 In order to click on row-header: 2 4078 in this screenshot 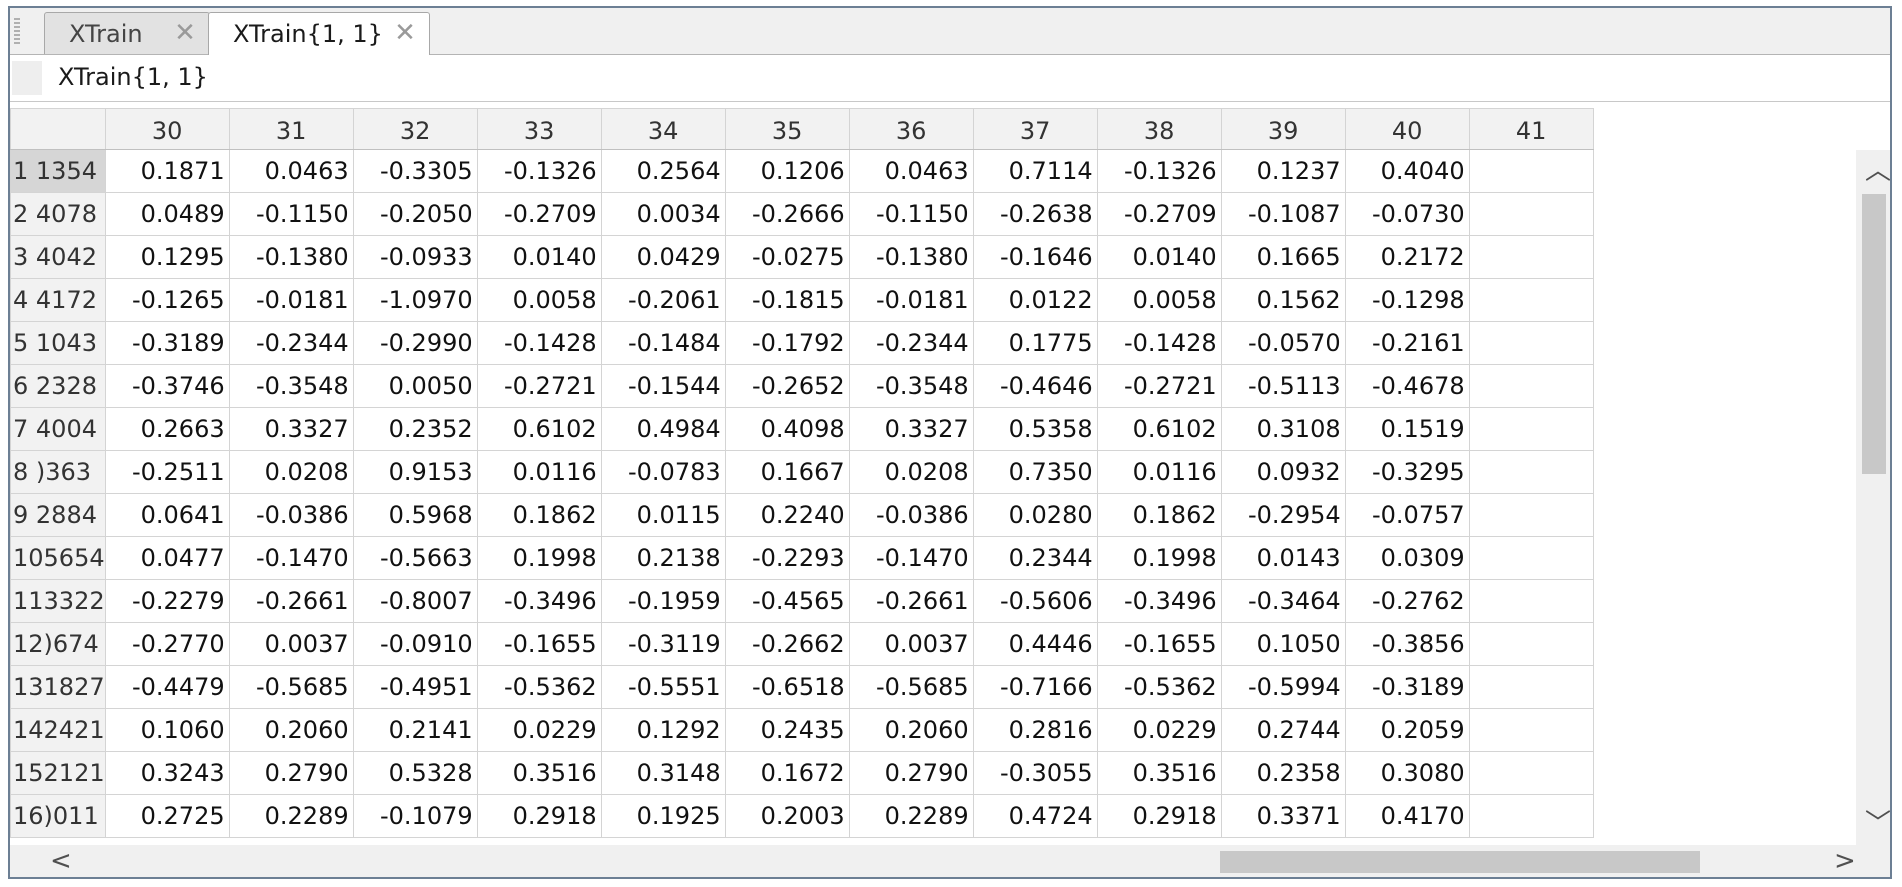, I will do `click(58, 214)`.